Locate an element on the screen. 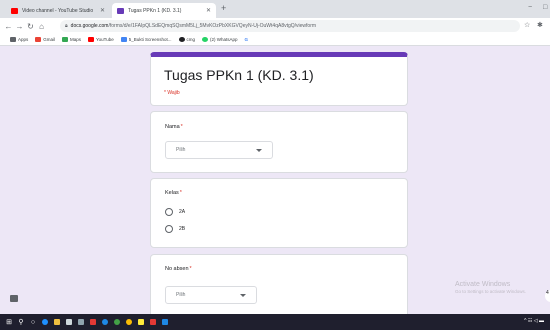  whatsapp-icon is located at coordinates (205, 39).